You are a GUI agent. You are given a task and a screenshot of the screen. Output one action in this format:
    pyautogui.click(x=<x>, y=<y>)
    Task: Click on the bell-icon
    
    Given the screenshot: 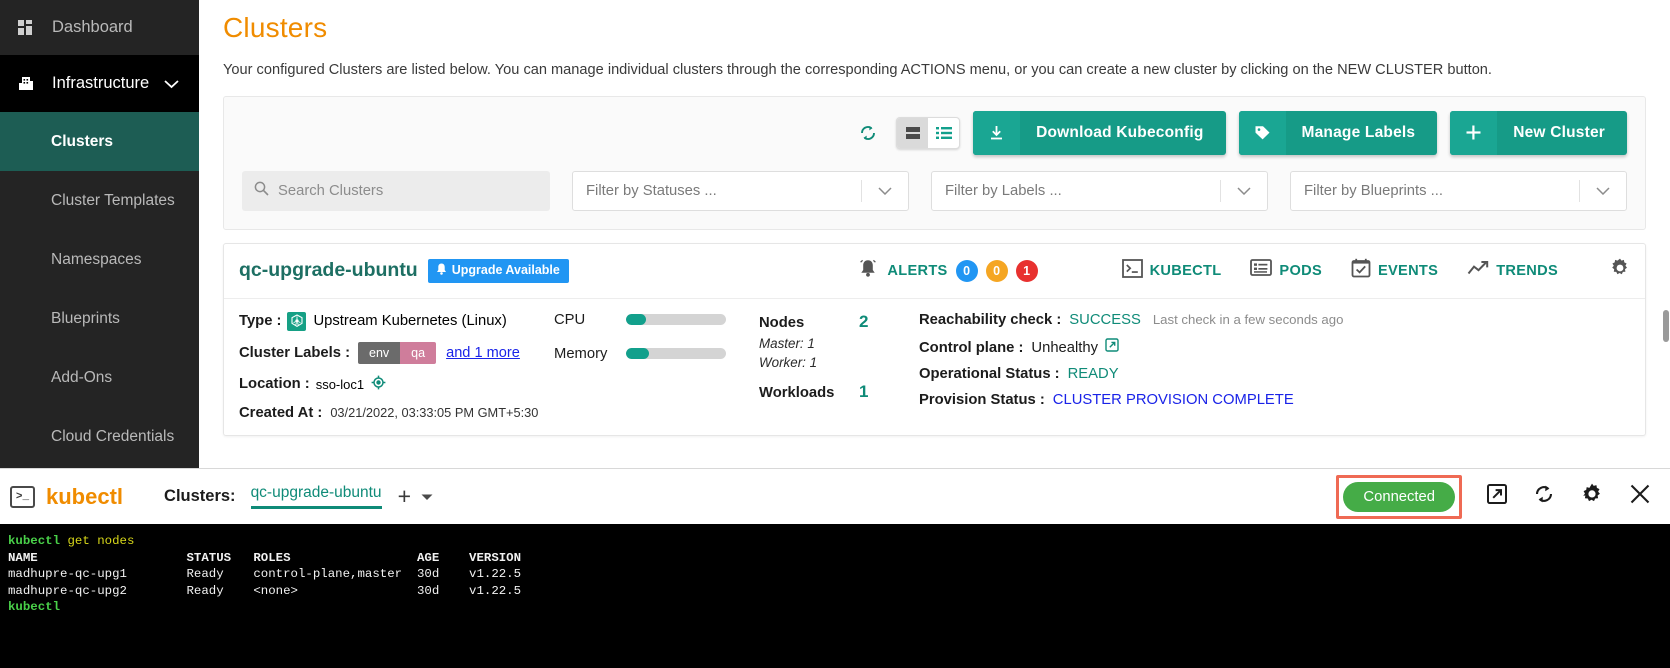 What is the action you would take?
    pyautogui.click(x=441, y=270)
    